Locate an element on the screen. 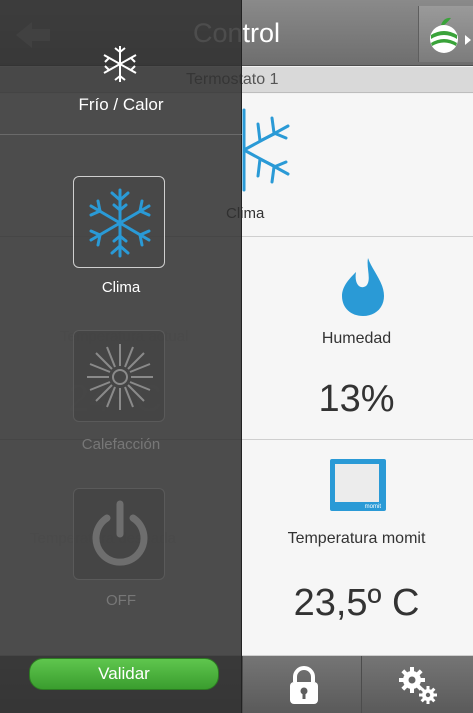 The height and width of the screenshot is (713, 473). mode-clima-label: Clima is located at coordinates (121, 287).